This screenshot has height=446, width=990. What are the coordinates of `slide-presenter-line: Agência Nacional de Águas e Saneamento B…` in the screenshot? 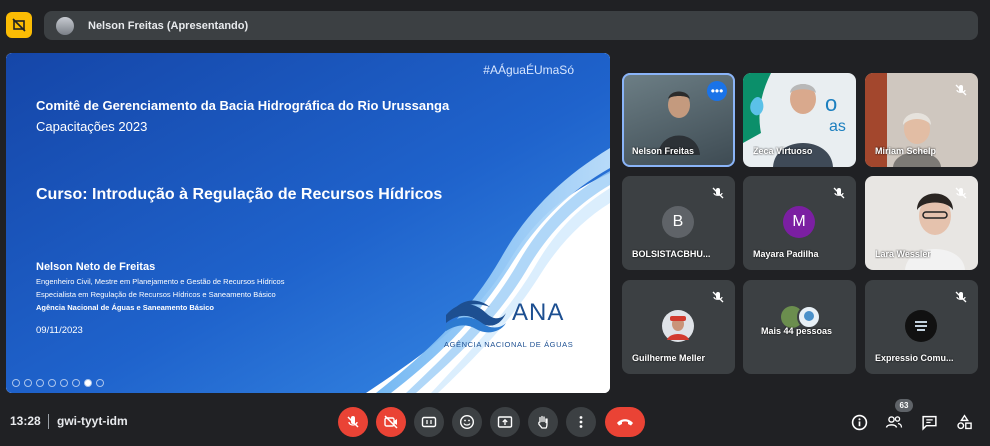 It's located at (125, 307).